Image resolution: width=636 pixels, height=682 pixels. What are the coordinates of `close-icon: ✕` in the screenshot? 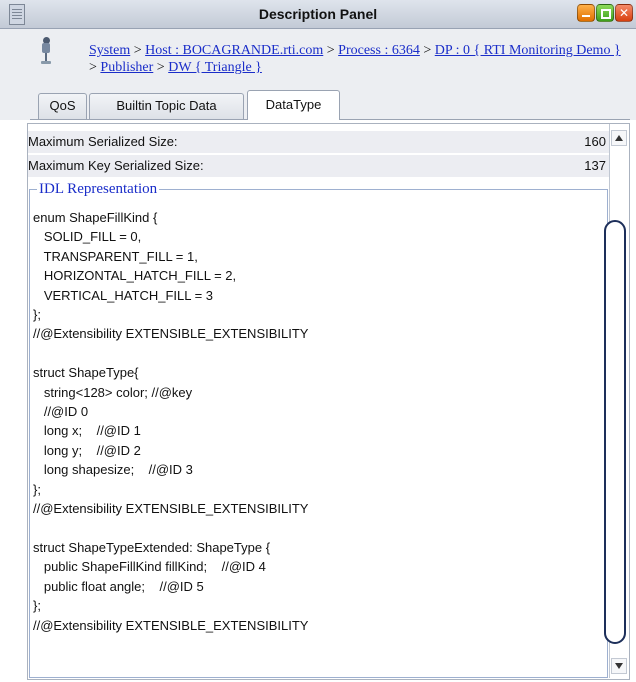 It's located at (624, 13).